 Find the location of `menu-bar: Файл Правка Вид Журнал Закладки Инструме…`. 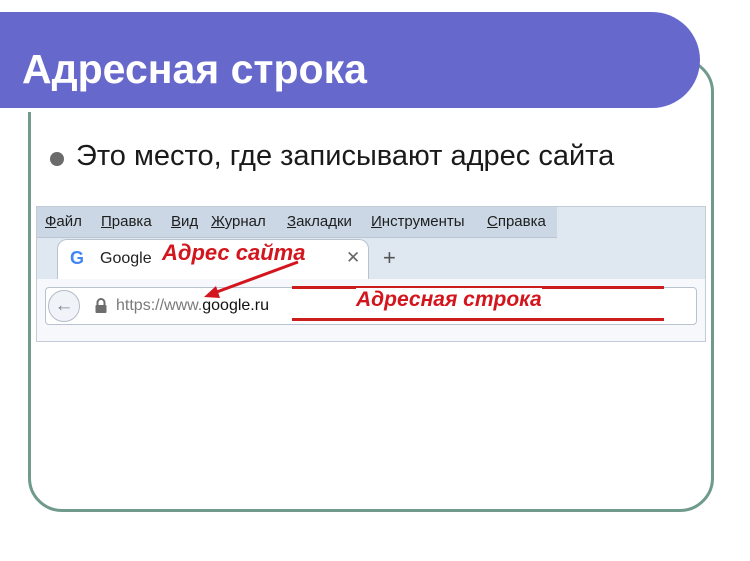

menu-bar: Файл Правка Вид Журнал Закладки Инструме… is located at coordinates (297, 222).